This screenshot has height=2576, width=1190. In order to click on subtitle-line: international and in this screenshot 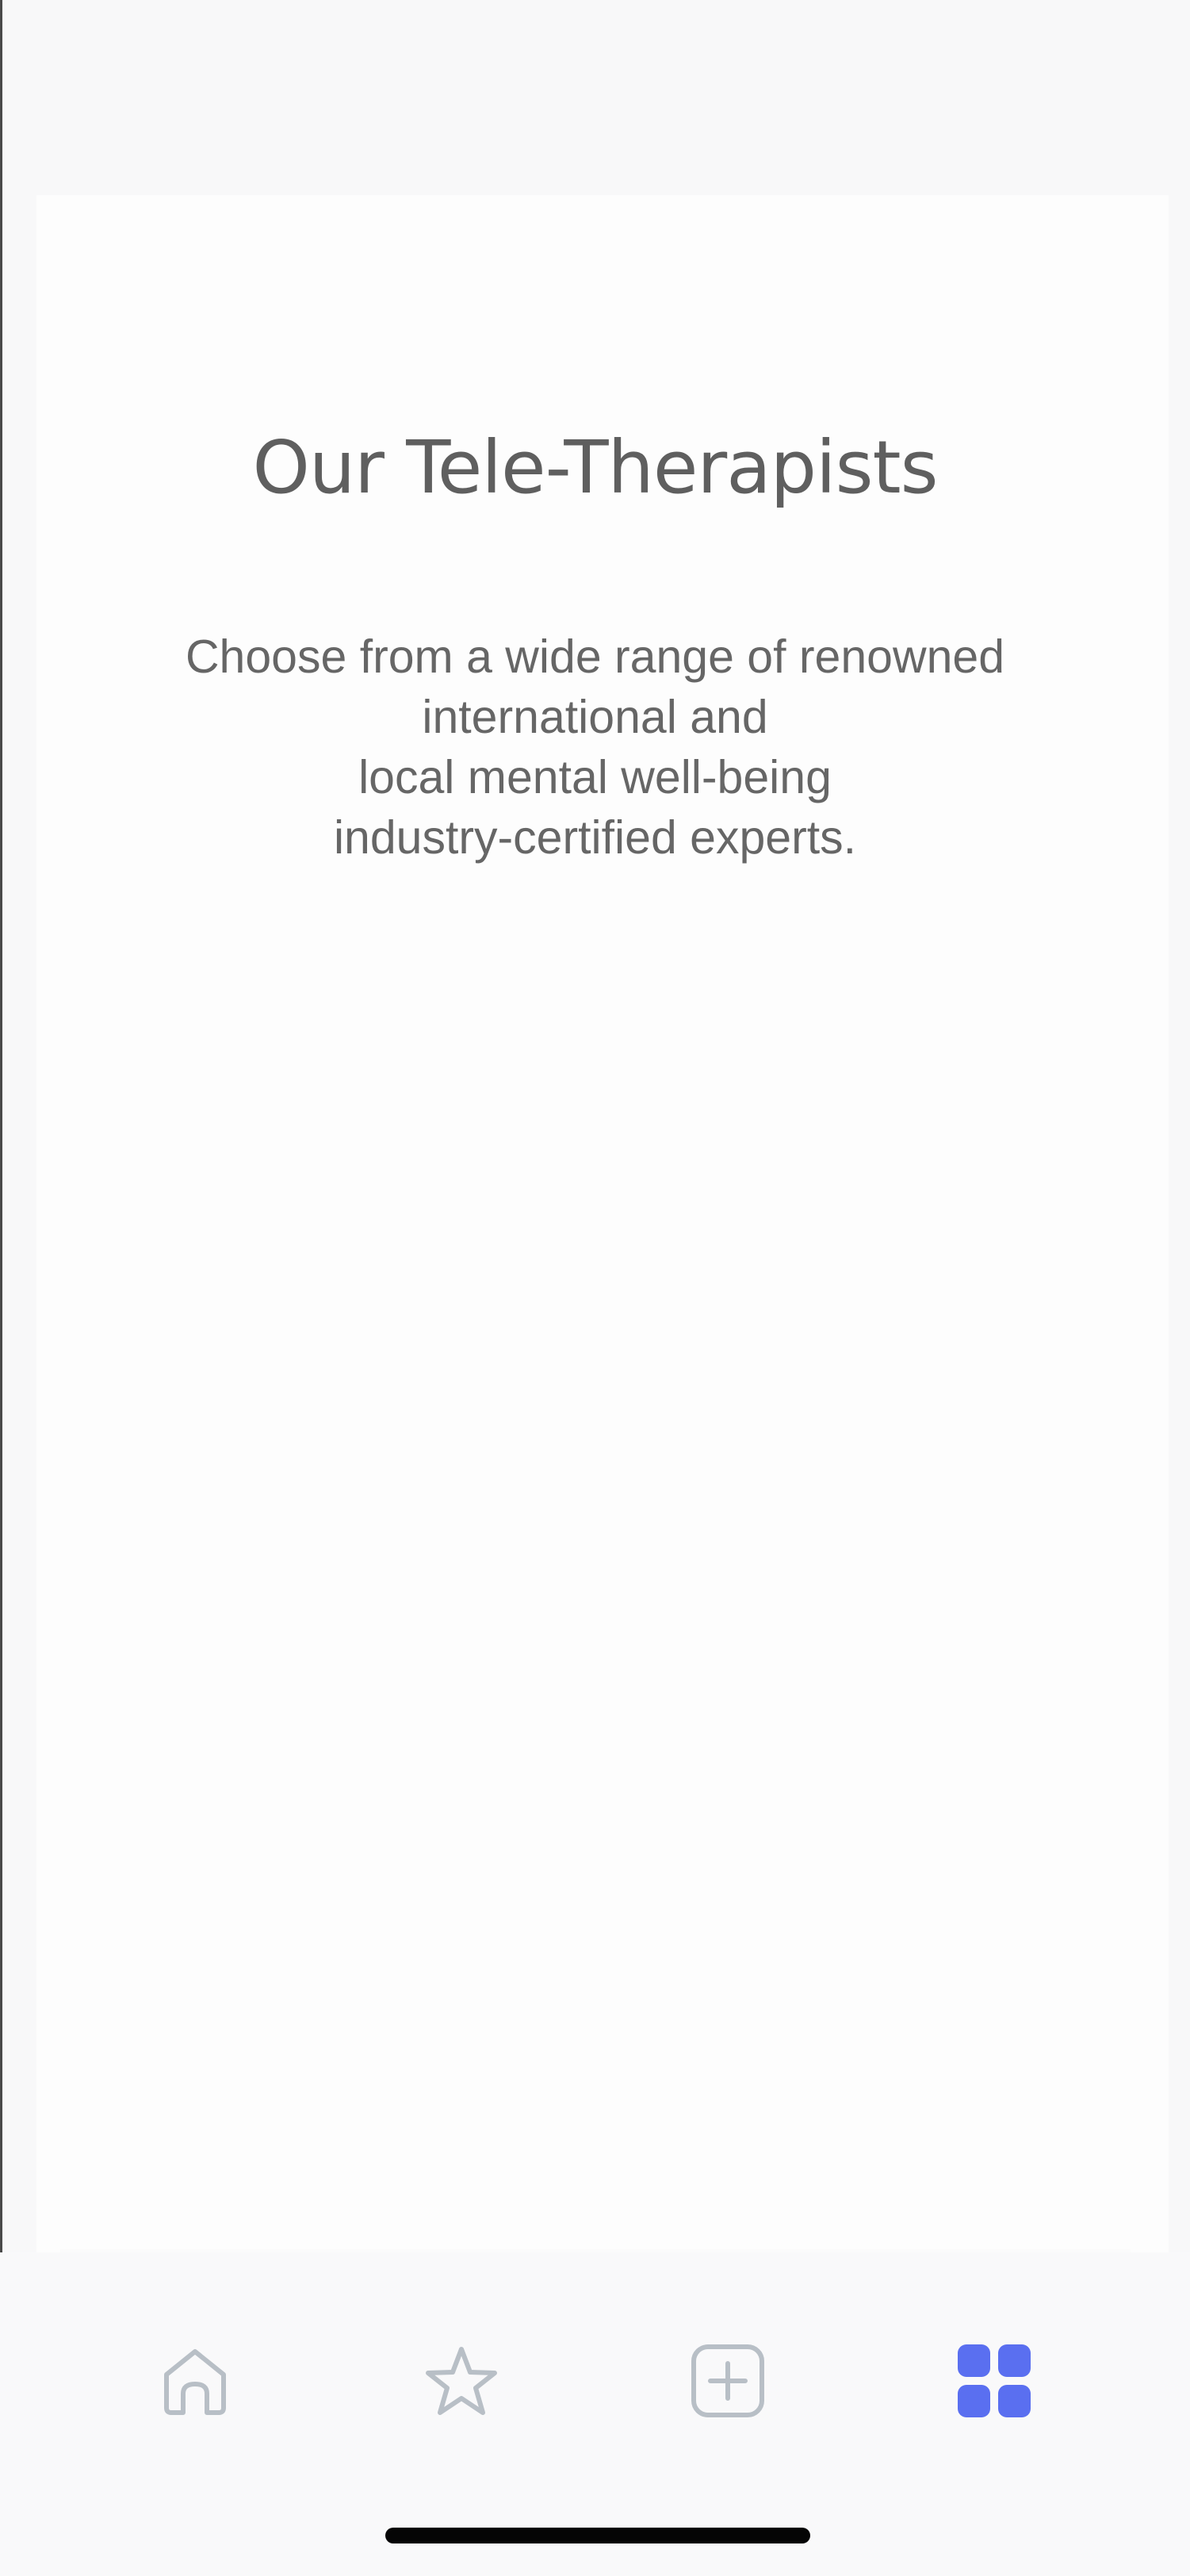, I will do `click(595, 717)`.